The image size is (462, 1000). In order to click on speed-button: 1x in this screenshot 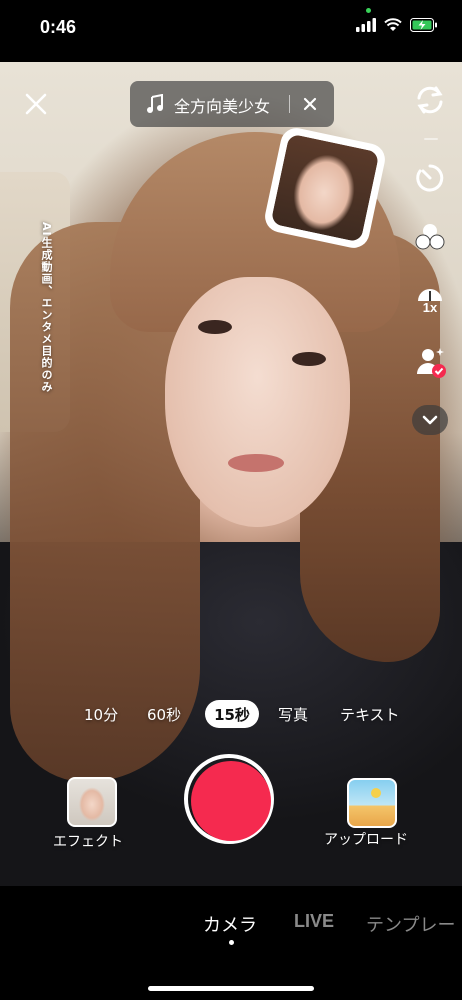, I will do `click(430, 300)`.